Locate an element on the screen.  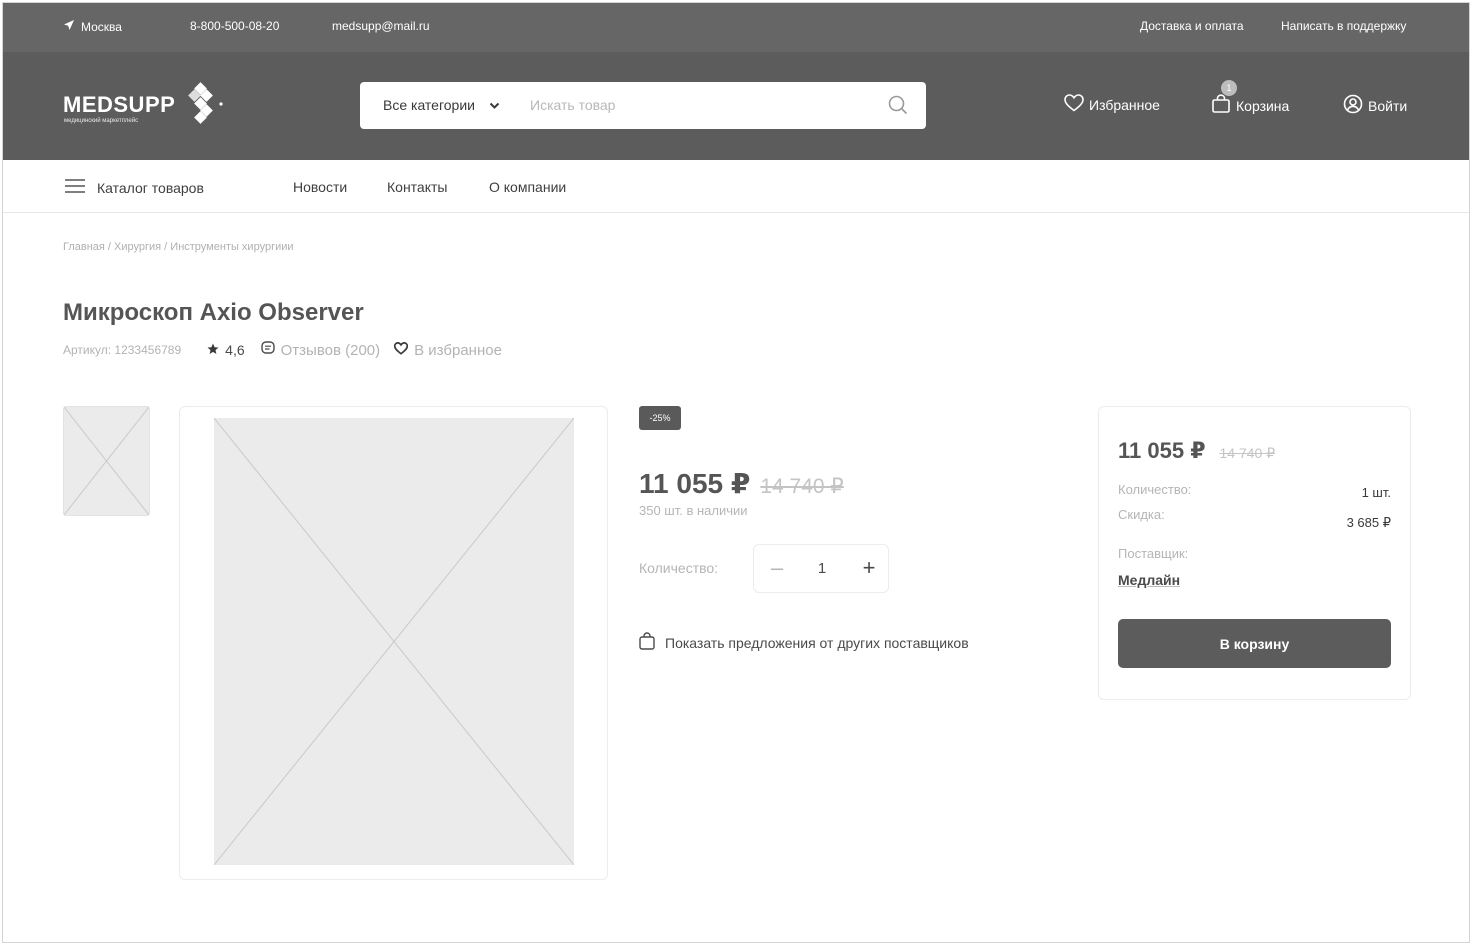
favorites-label: Избранное is located at coordinates (1124, 104).